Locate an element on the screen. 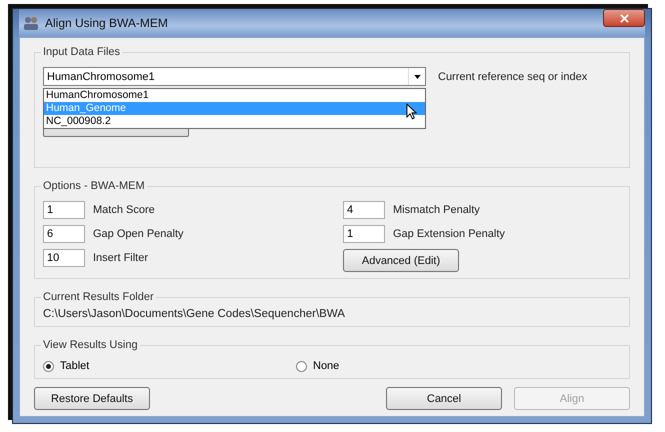 The image size is (665, 432). dropdown-option: HumanChromosome1 is located at coordinates (234, 95).